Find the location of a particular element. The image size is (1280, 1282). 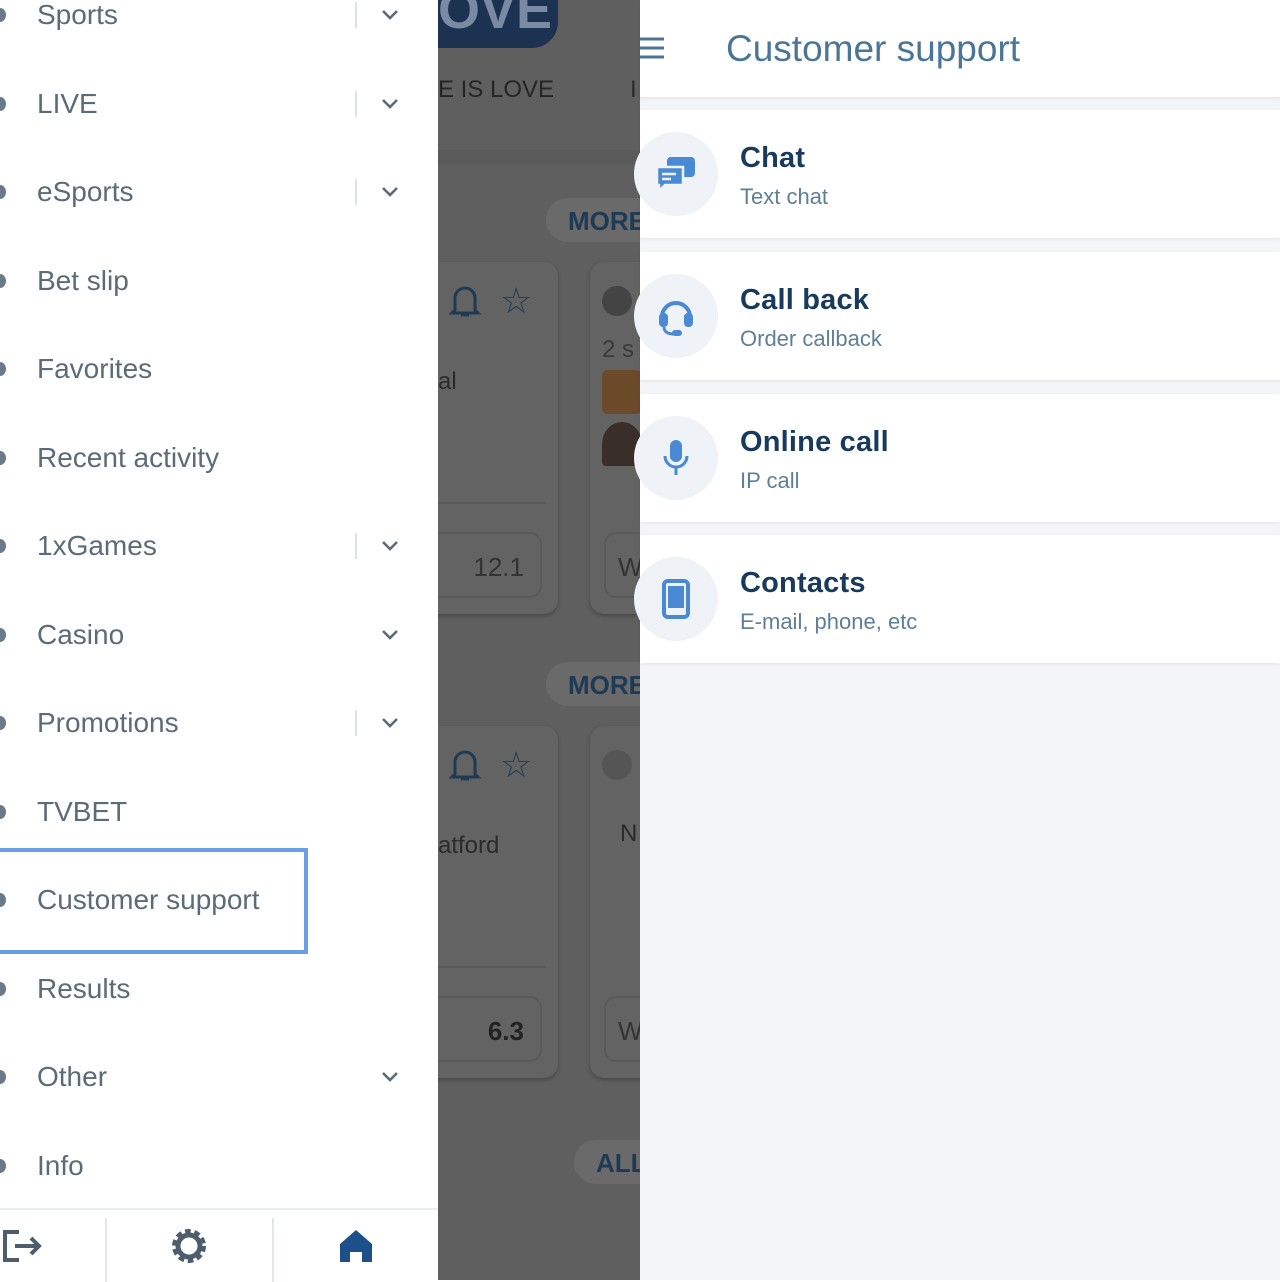

header: Customer support is located at coordinates (960, 48).